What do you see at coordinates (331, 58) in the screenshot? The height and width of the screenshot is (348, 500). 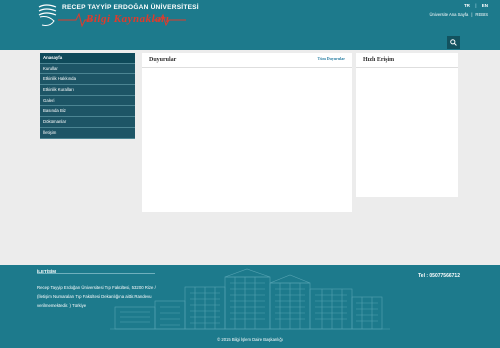 I see `all-announcements-link: Tüm Duyurular` at bounding box center [331, 58].